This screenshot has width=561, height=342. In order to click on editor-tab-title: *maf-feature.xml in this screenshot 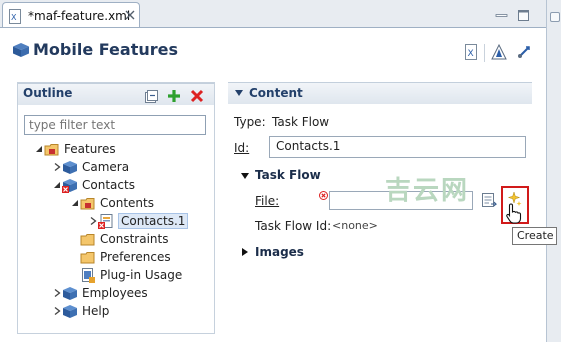, I will do `click(79, 16)`.